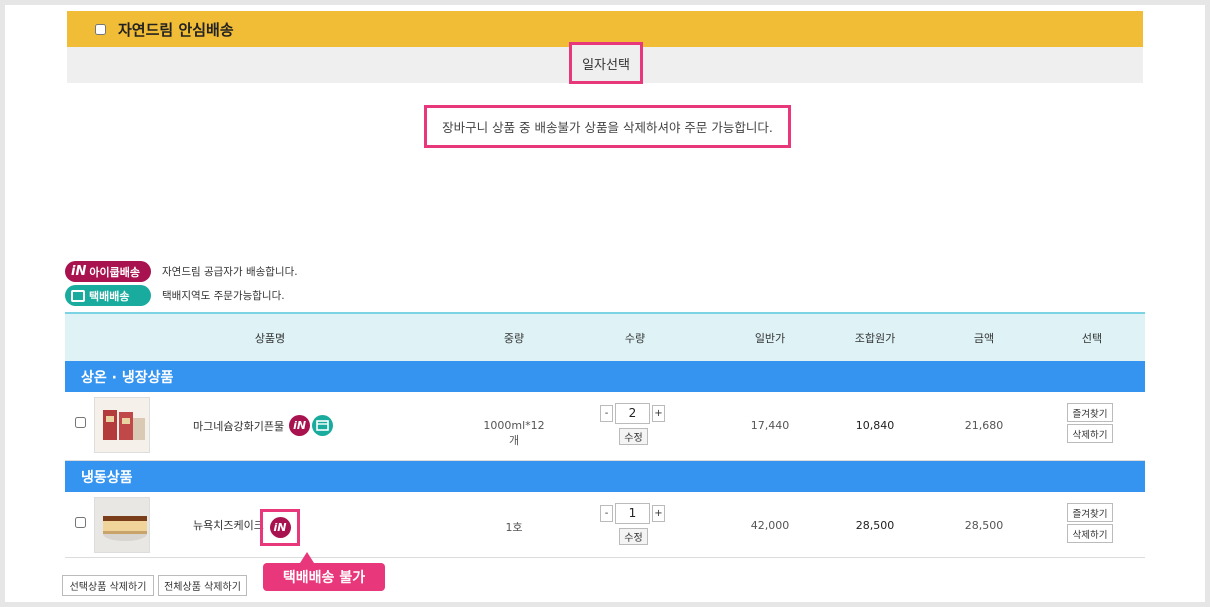  What do you see at coordinates (632, 413) in the screenshot?
I see `qty-input: 2` at bounding box center [632, 413].